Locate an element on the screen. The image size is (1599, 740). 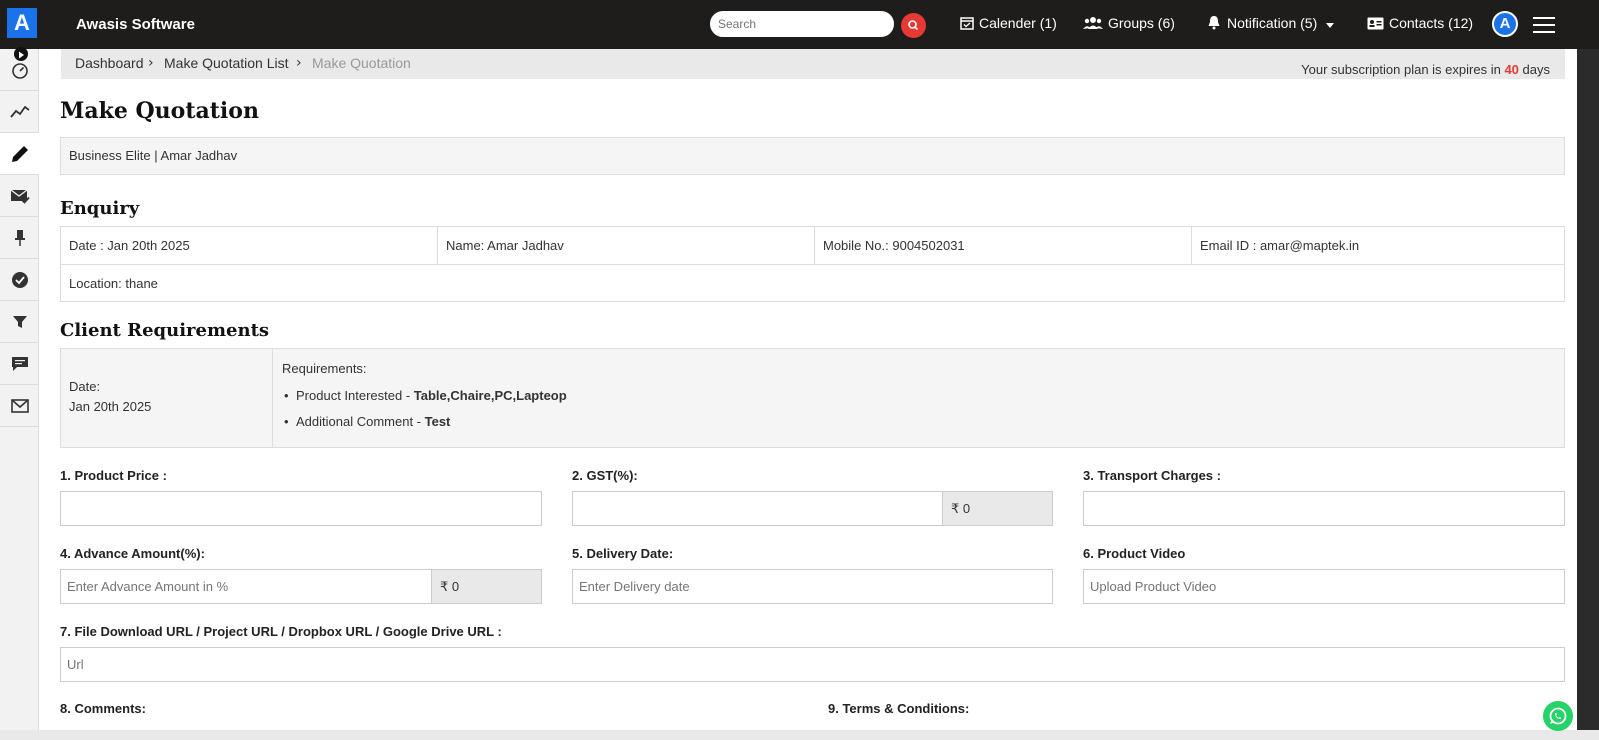
gst-input is located at coordinates (758, 508).